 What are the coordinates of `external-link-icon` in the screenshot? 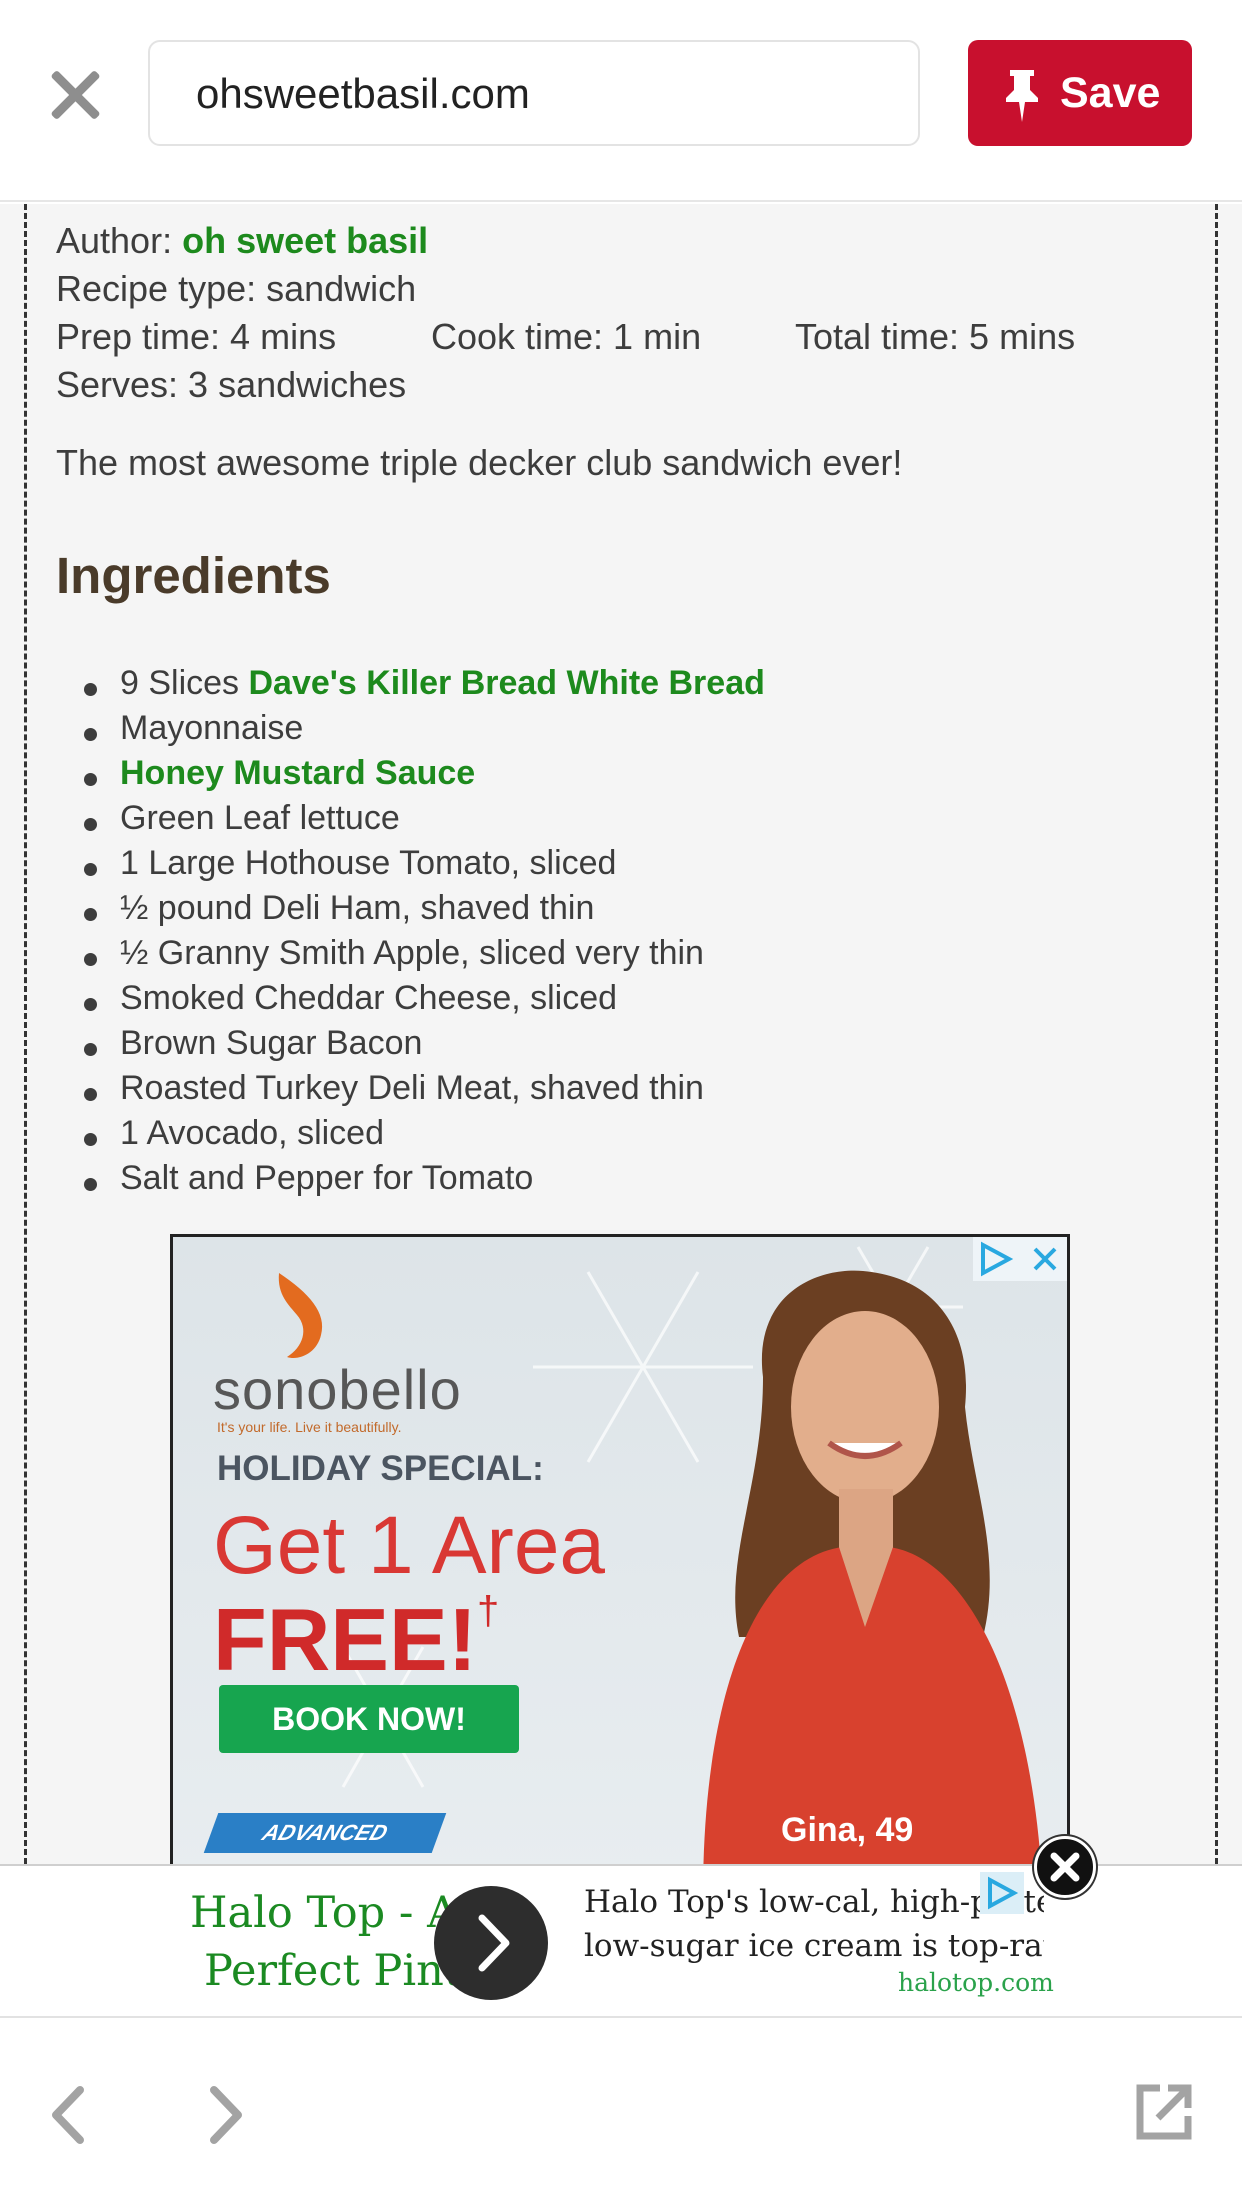 It's located at (1164, 2112).